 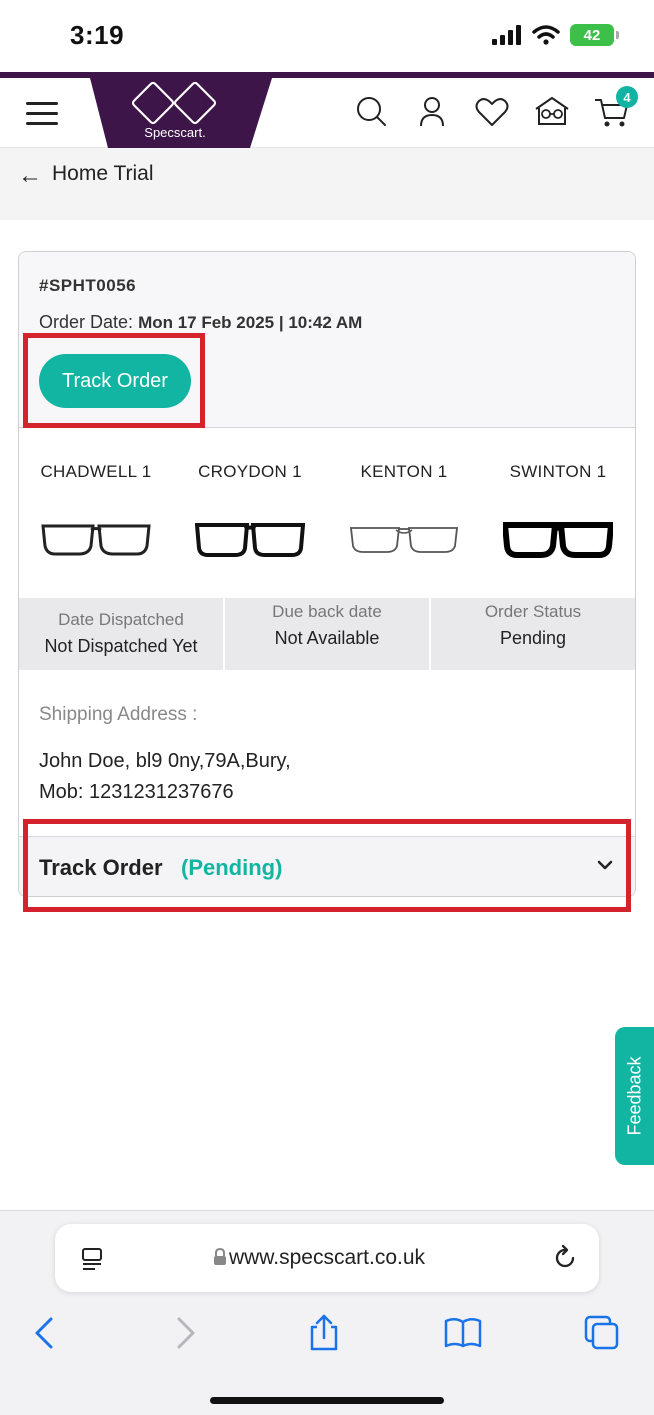 I want to click on product-list: CHADWELL 1 CROYDON 1 KENTON 1 SWINTON 1, so click(x=327, y=513).